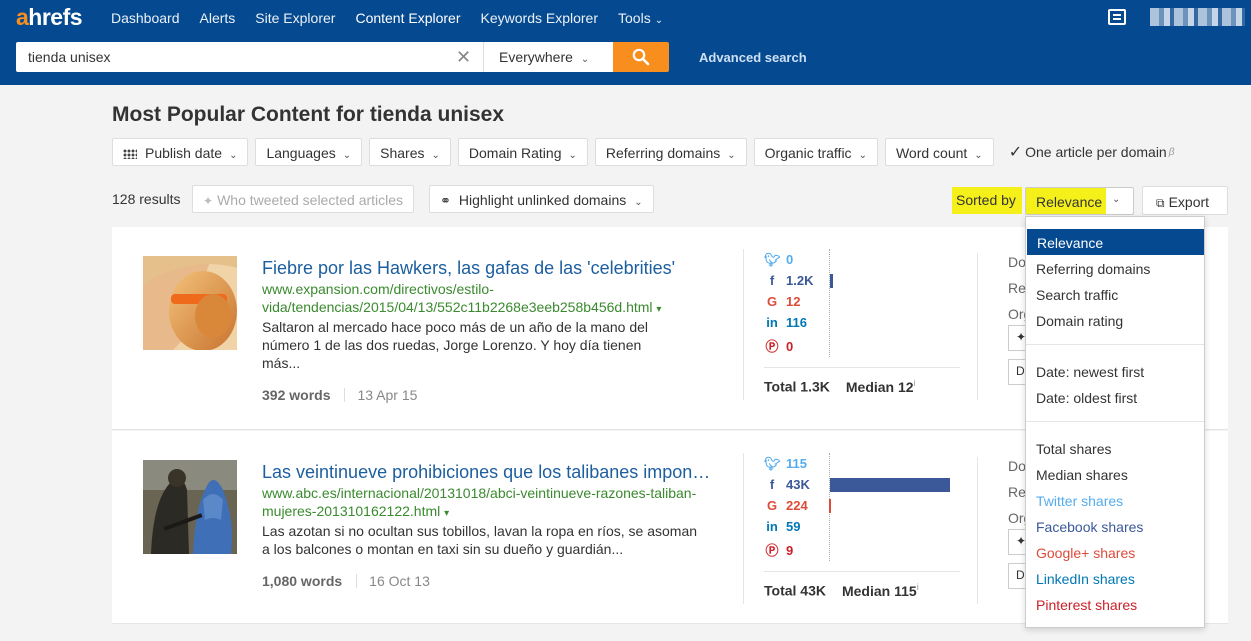  What do you see at coordinates (410, 152) in the screenshot?
I see `filter-shares: Shares ⌄` at bounding box center [410, 152].